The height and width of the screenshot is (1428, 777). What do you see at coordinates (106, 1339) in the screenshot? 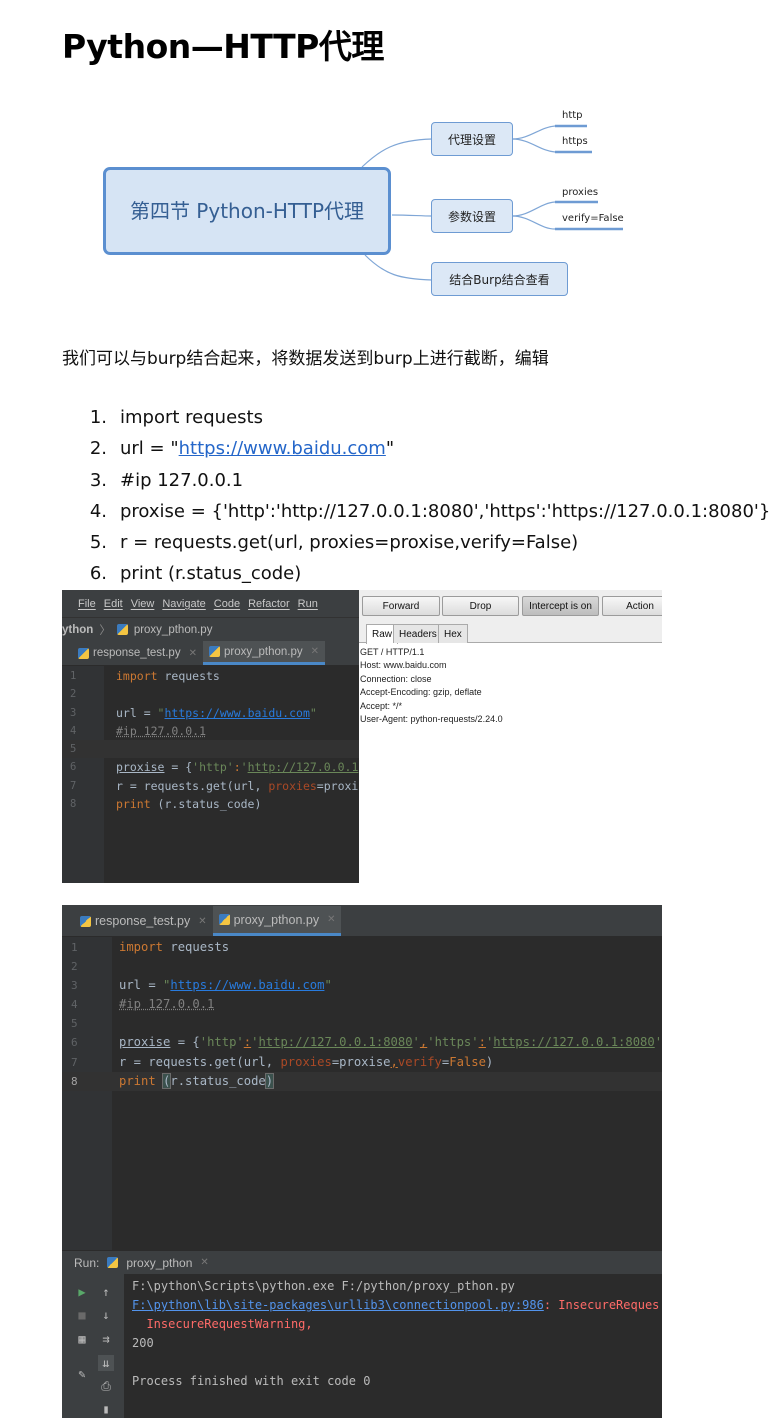
I see `soft-wrap-icon: ⇉` at bounding box center [106, 1339].